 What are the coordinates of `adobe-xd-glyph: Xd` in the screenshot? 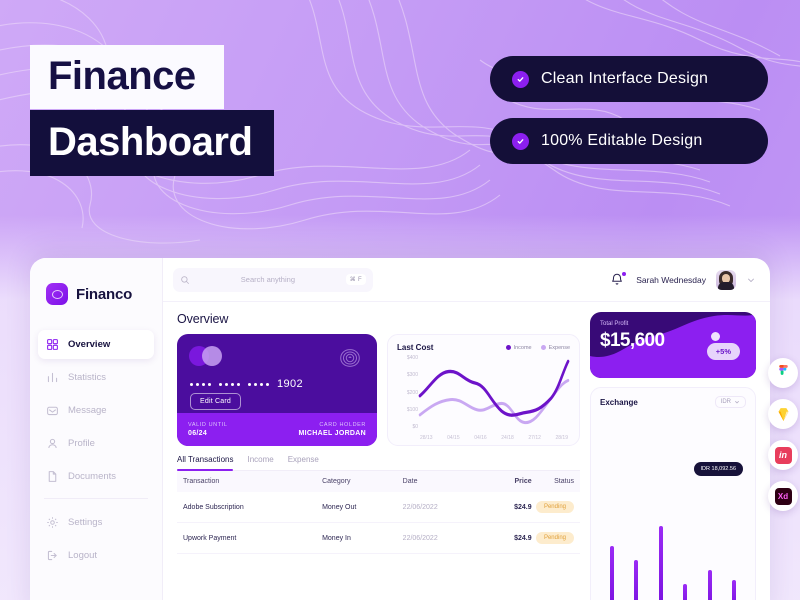 It's located at (783, 496).